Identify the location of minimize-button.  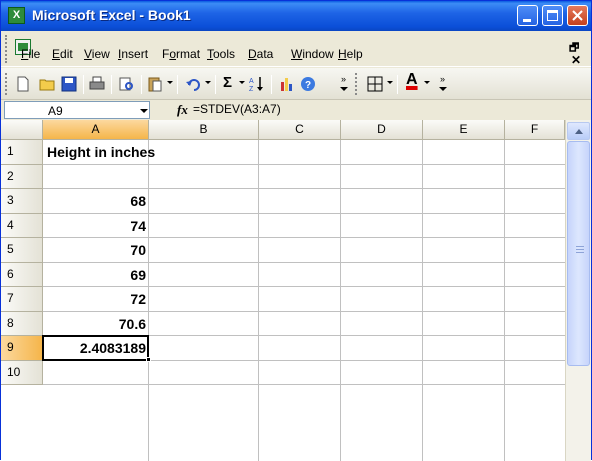
(527, 15).